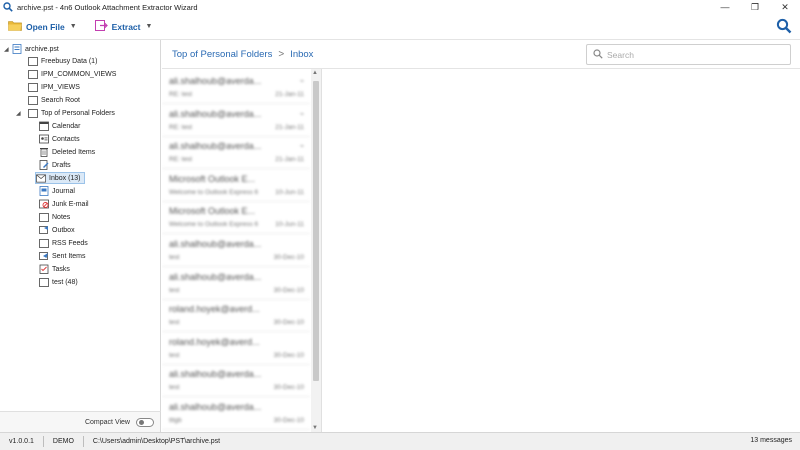  What do you see at coordinates (44, 269) in the screenshot?
I see `tasks-icon` at bounding box center [44, 269].